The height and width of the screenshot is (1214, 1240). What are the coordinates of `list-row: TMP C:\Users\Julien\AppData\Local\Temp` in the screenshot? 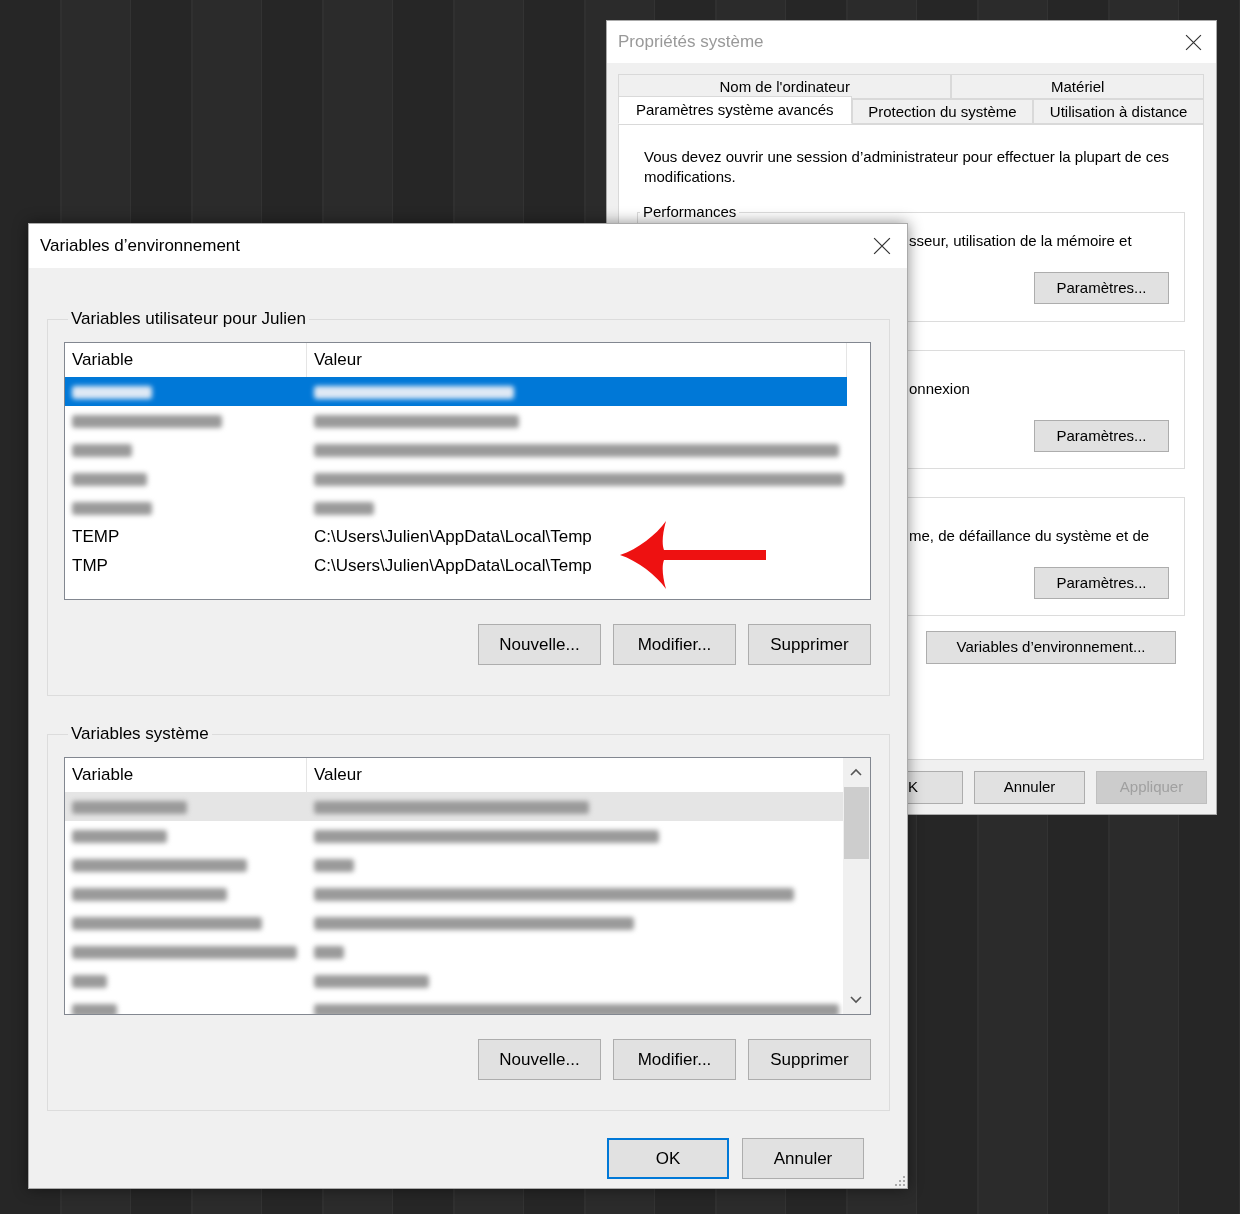 It's located at (456, 565).